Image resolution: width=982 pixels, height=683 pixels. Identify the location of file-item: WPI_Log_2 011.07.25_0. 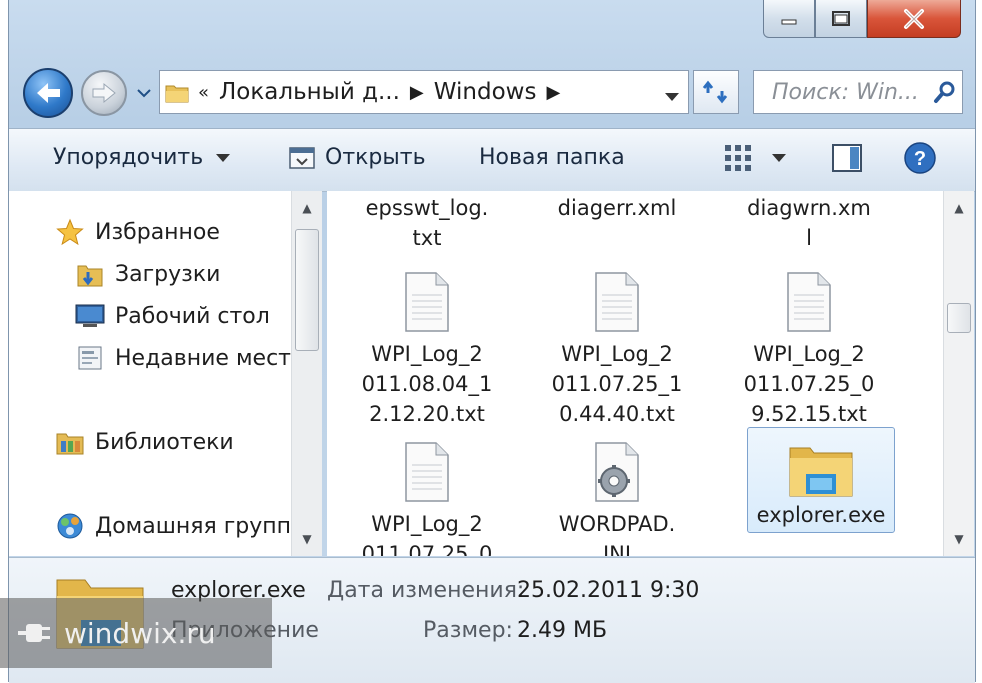
(427, 494).